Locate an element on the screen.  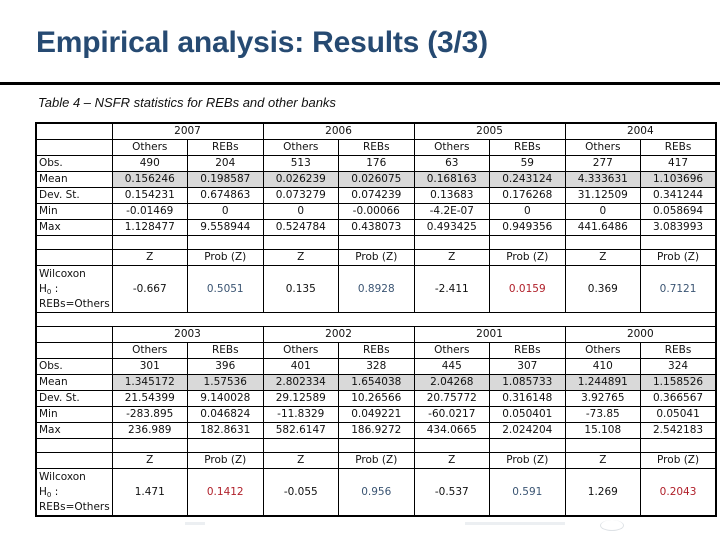
prob-value: 0.5051 is located at coordinates (225, 289).